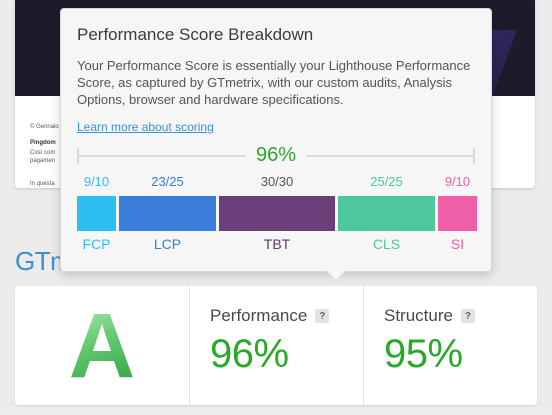  Describe the element at coordinates (336, 275) in the screenshot. I see `tooltip-arrow` at that location.